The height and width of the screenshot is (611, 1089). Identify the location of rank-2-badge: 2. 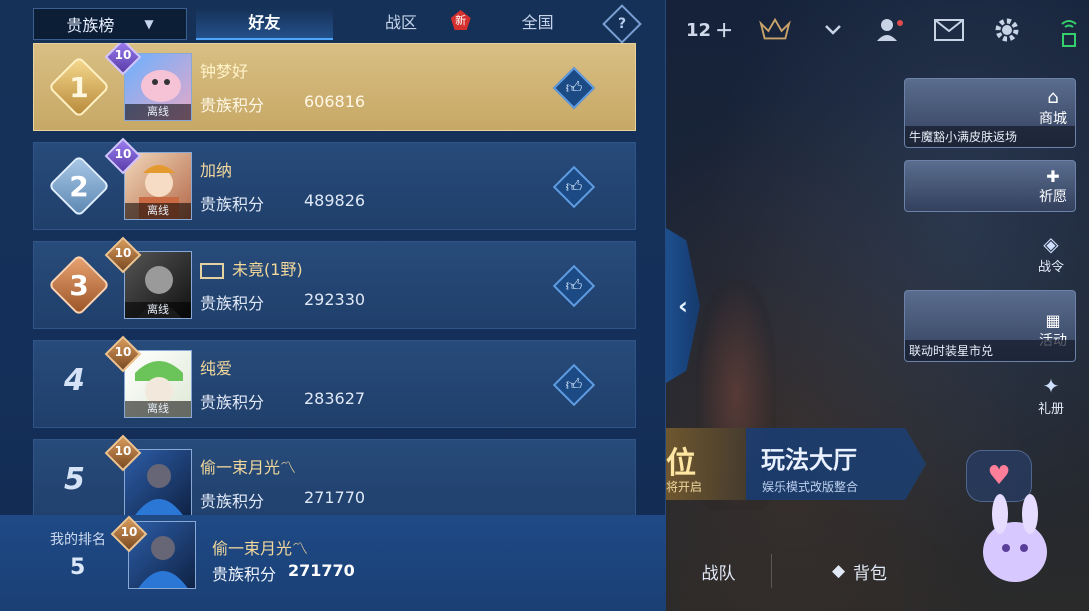
(79, 186).